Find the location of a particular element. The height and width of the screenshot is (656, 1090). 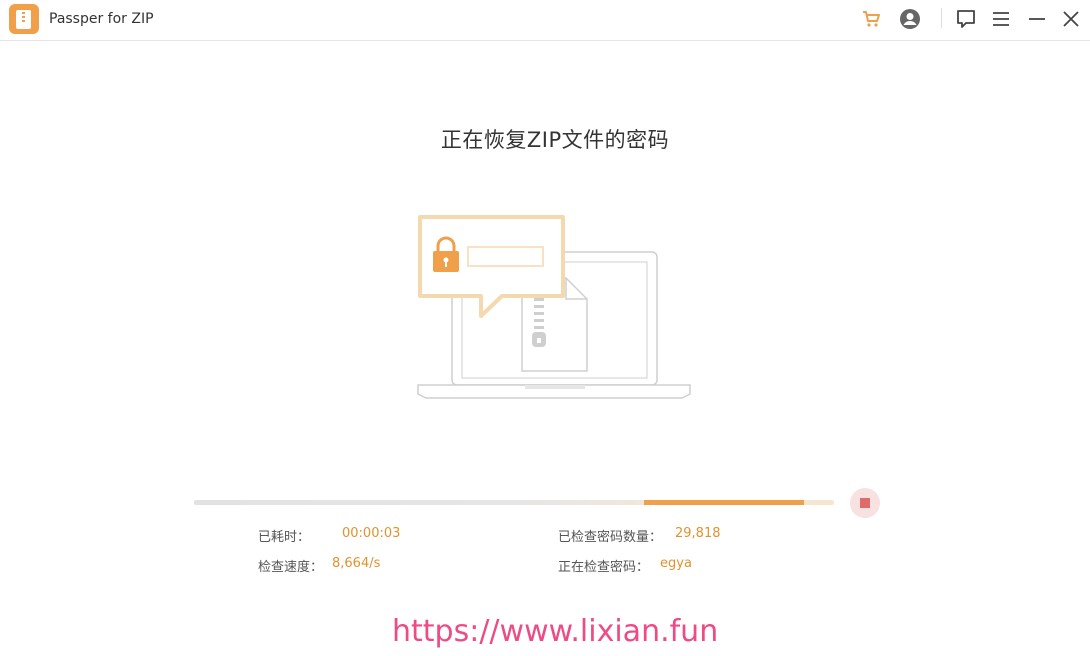

progress-fill is located at coordinates (724, 502).